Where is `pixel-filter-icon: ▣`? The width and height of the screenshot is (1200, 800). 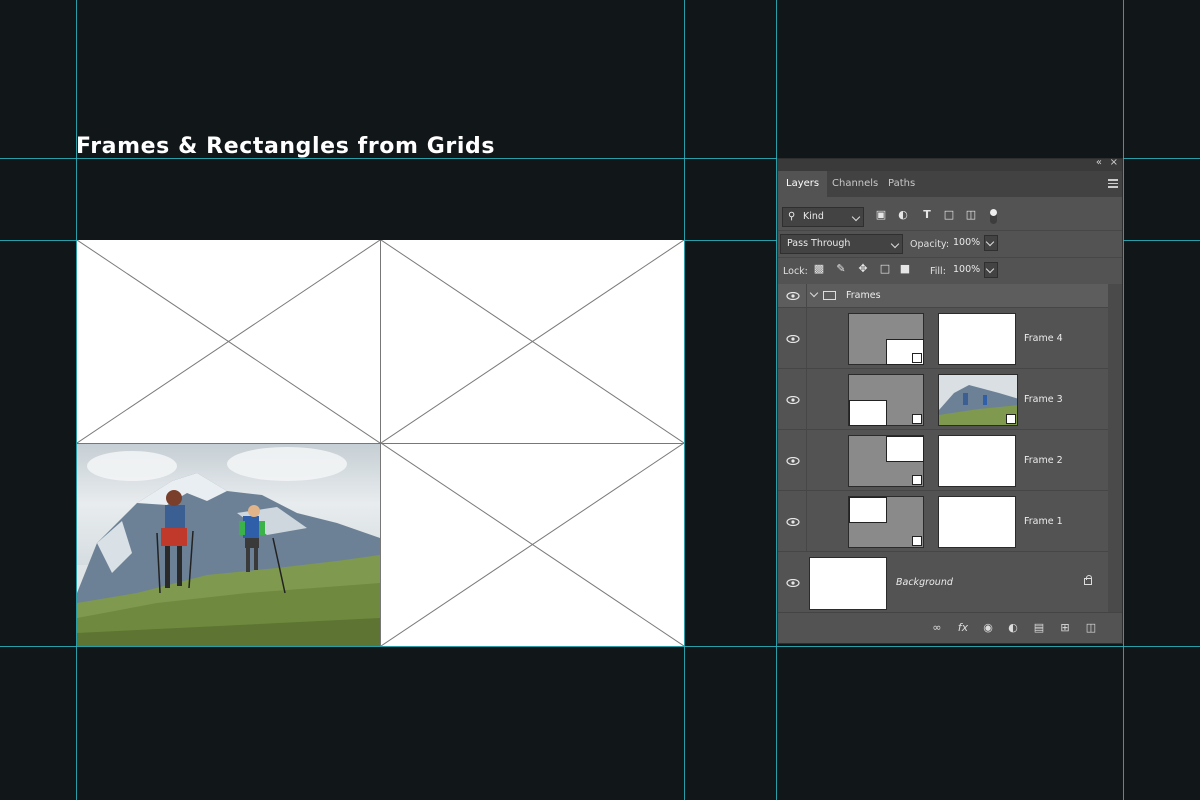 pixel-filter-icon: ▣ is located at coordinates (881, 215).